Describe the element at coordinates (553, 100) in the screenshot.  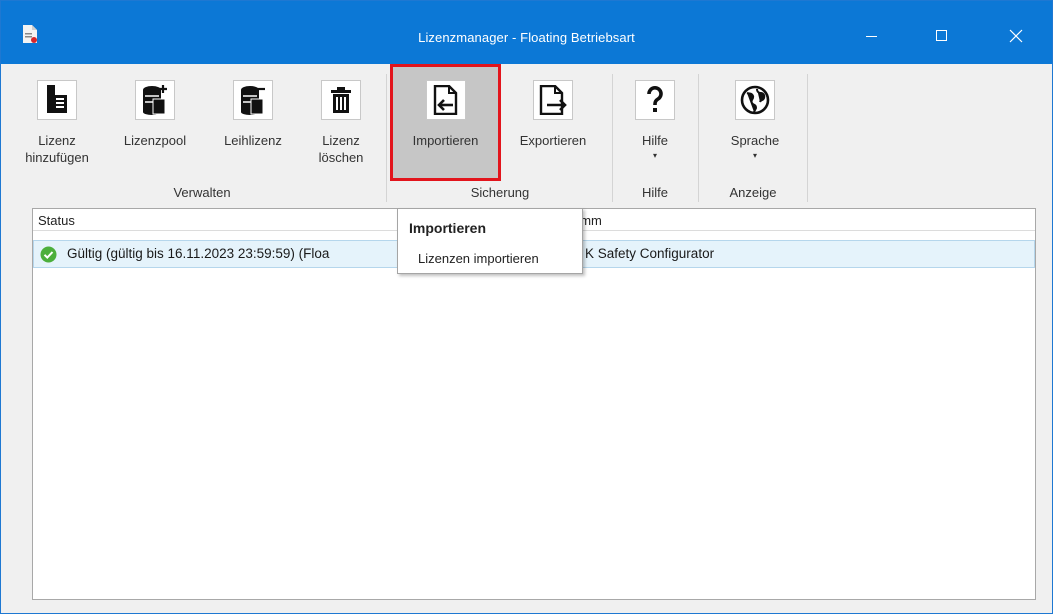
I see `export-icon` at that location.